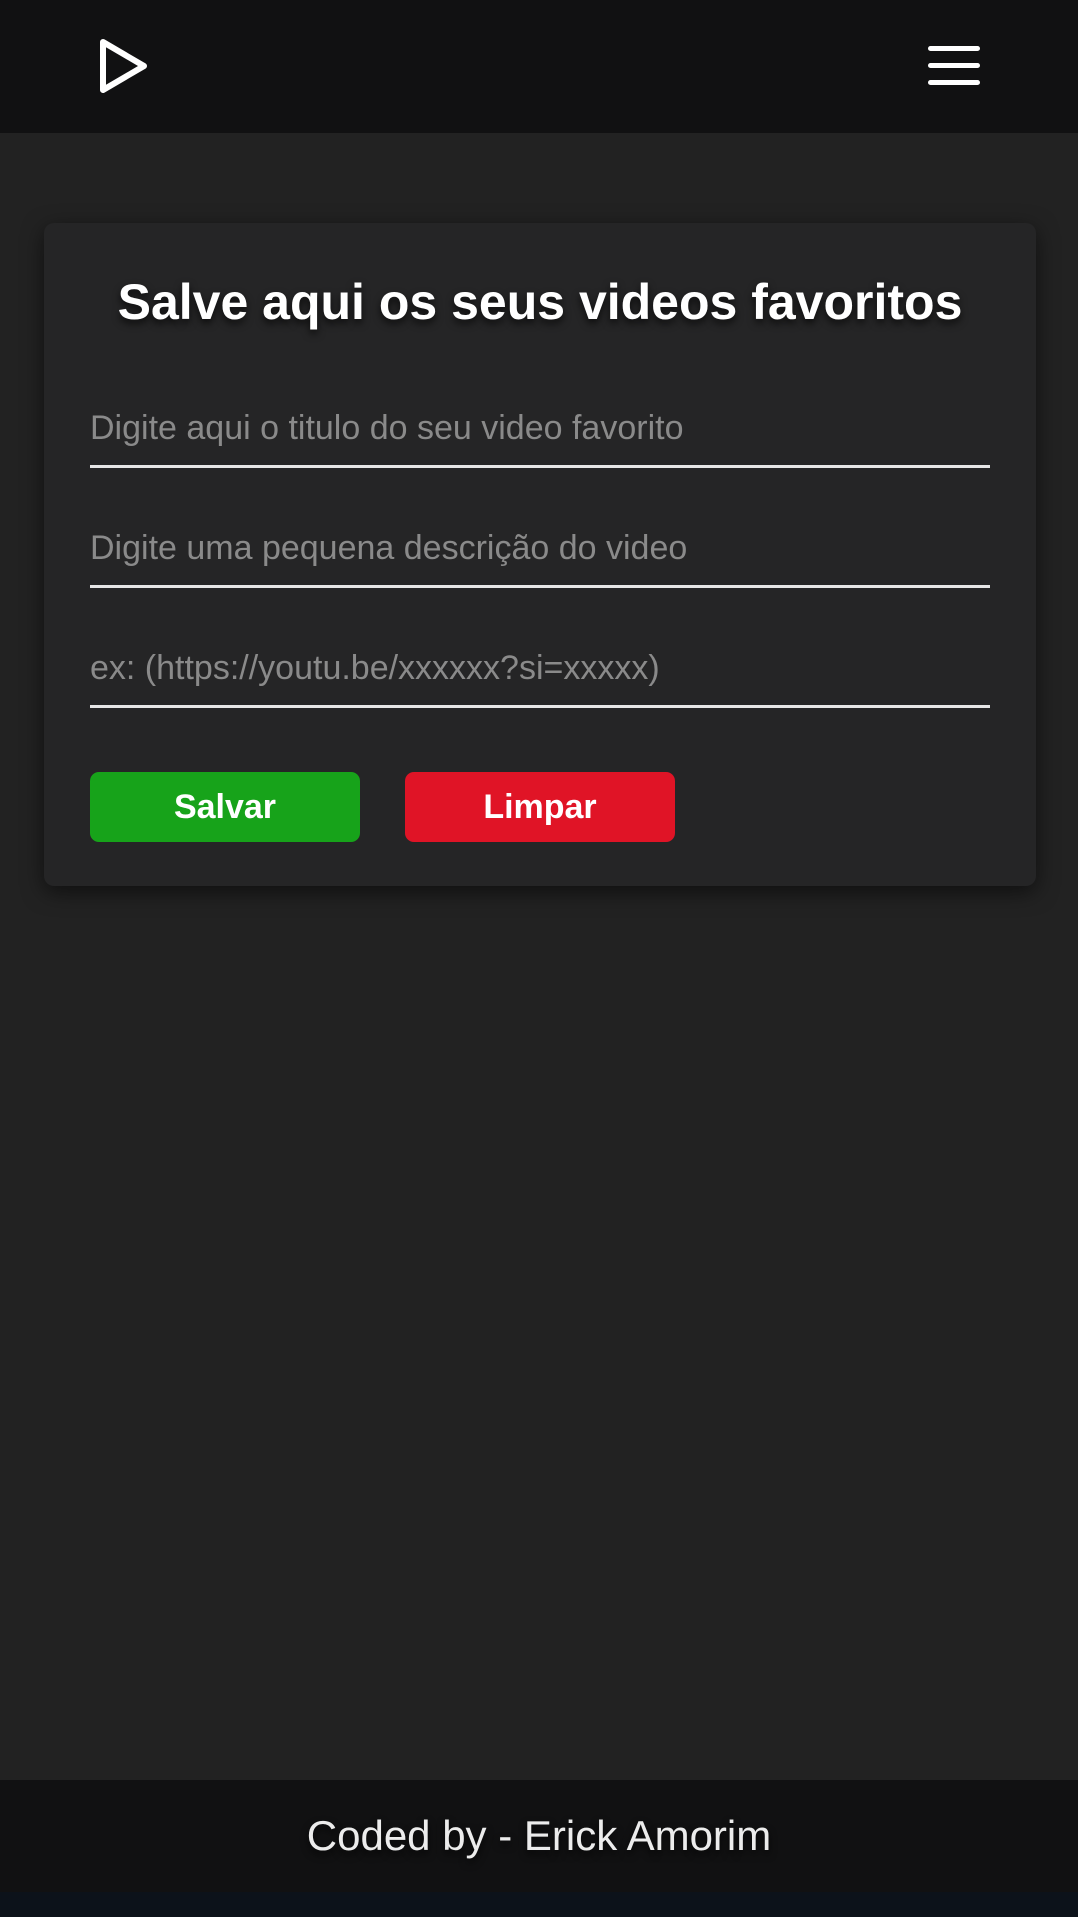  What do you see at coordinates (954, 66) in the screenshot?
I see `hamburger-menu-icon` at bounding box center [954, 66].